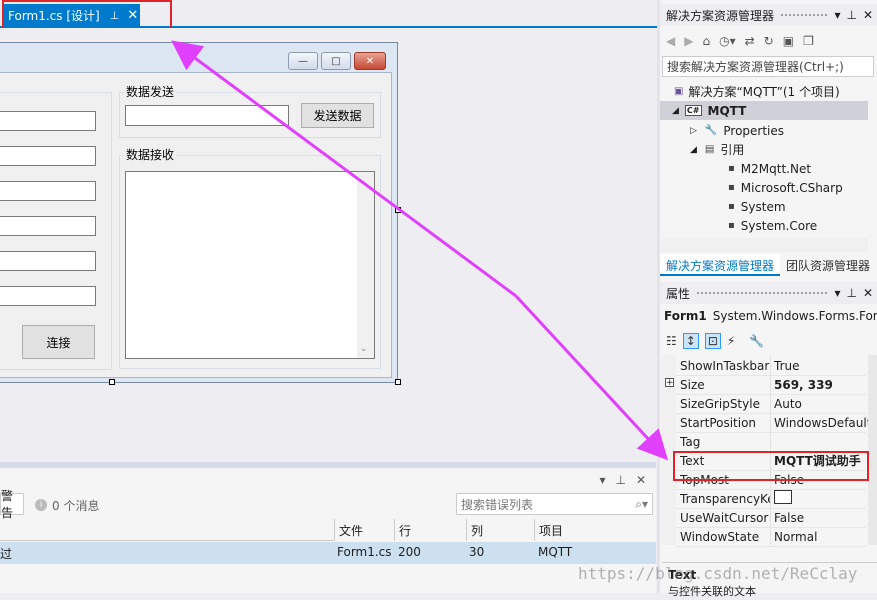  What do you see at coordinates (591, 377) in the screenshot?
I see `arrow-to-text-property` at bounding box center [591, 377].